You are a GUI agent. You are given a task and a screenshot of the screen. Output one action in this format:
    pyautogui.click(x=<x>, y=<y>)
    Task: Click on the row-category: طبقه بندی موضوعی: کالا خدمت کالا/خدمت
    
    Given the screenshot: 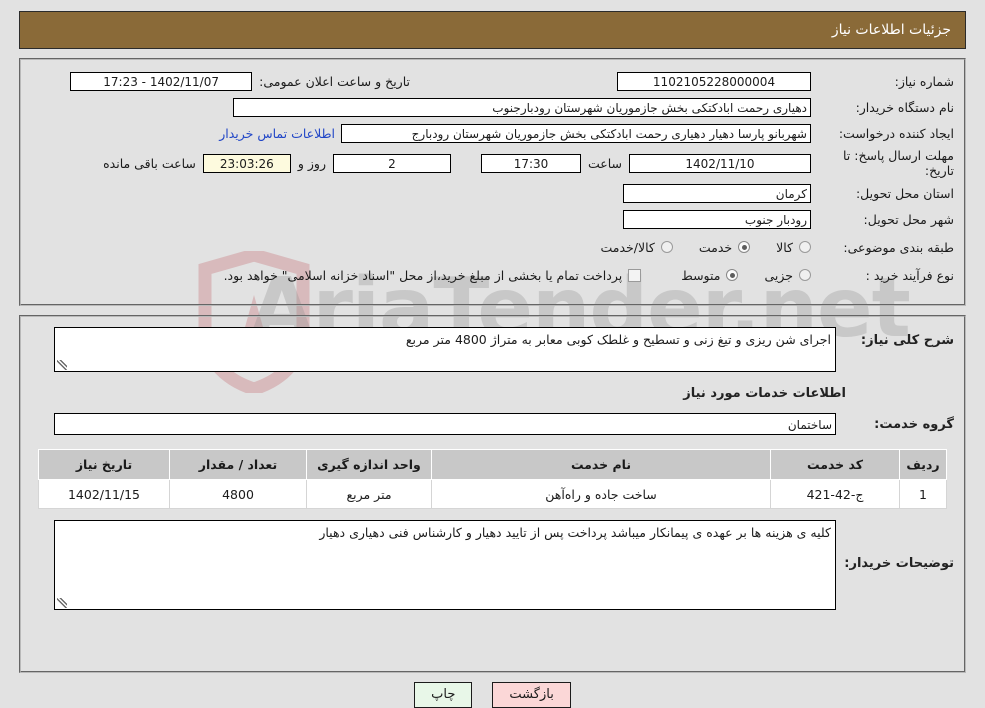 What is the action you would take?
    pyautogui.click(x=492, y=247)
    